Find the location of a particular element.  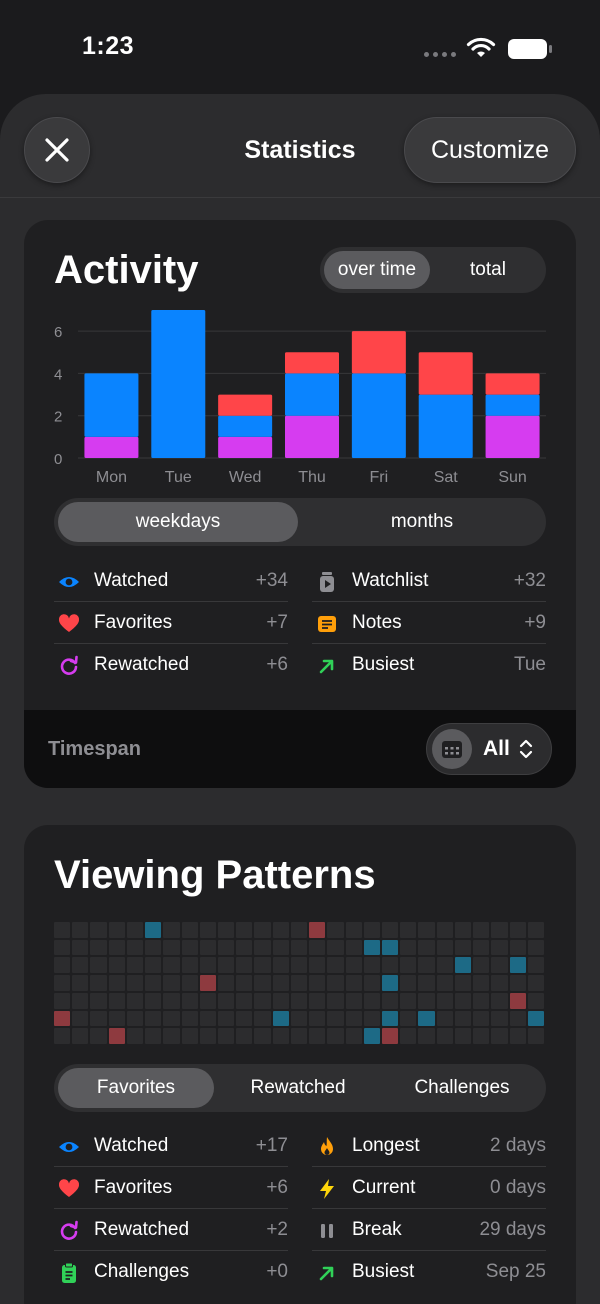

stat-rewatched: Rewatched +2 is located at coordinates (171, 1230).